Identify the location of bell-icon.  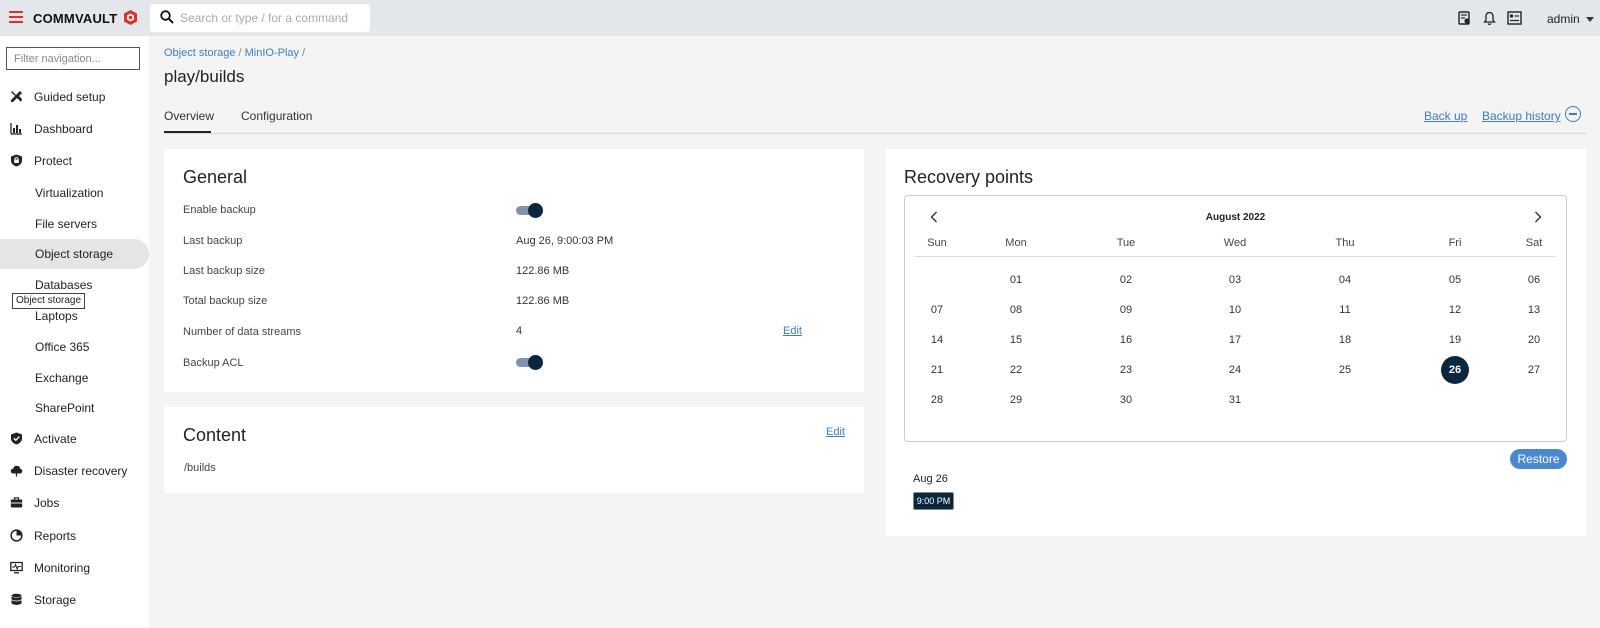
(1489, 18).